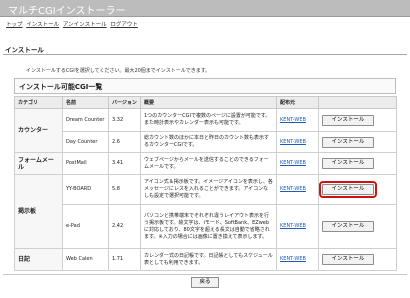  What do you see at coordinates (205, 8) in the screenshot?
I see `app-title-bar: マルチCGIインストーラー` at bounding box center [205, 8].